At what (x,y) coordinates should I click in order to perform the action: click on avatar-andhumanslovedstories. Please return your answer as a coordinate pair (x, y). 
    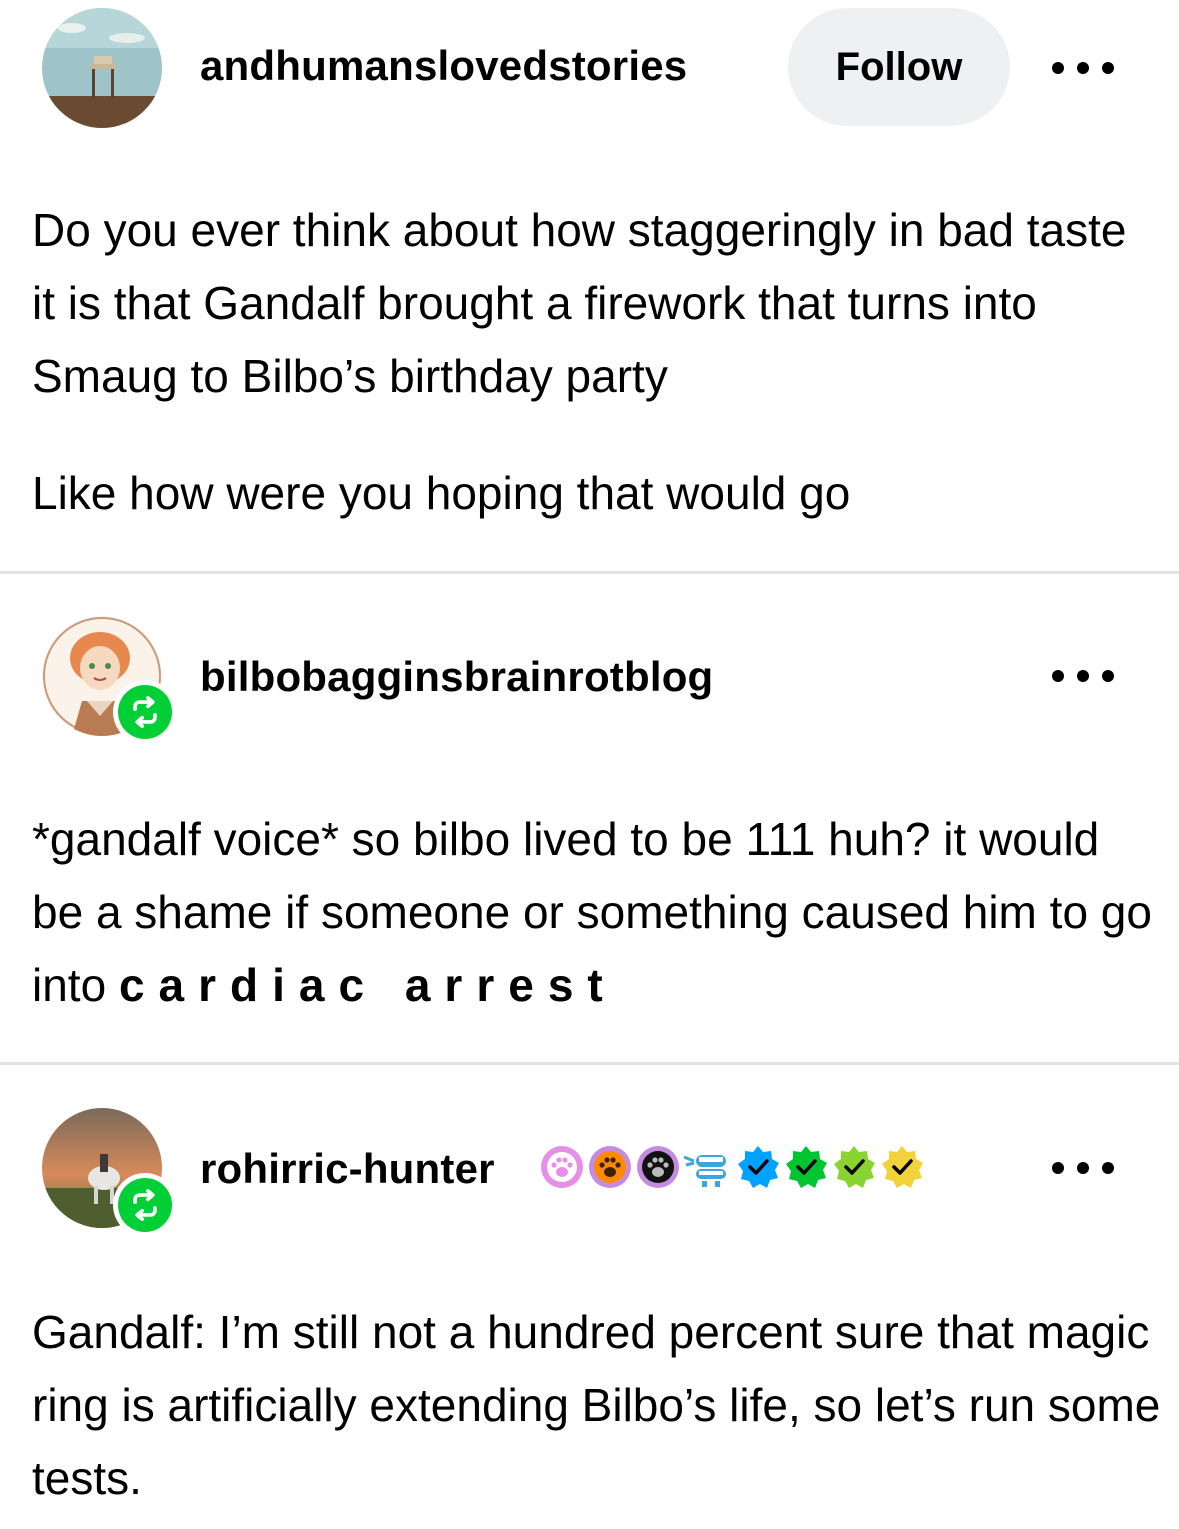
    Looking at the image, I should click on (102, 68).